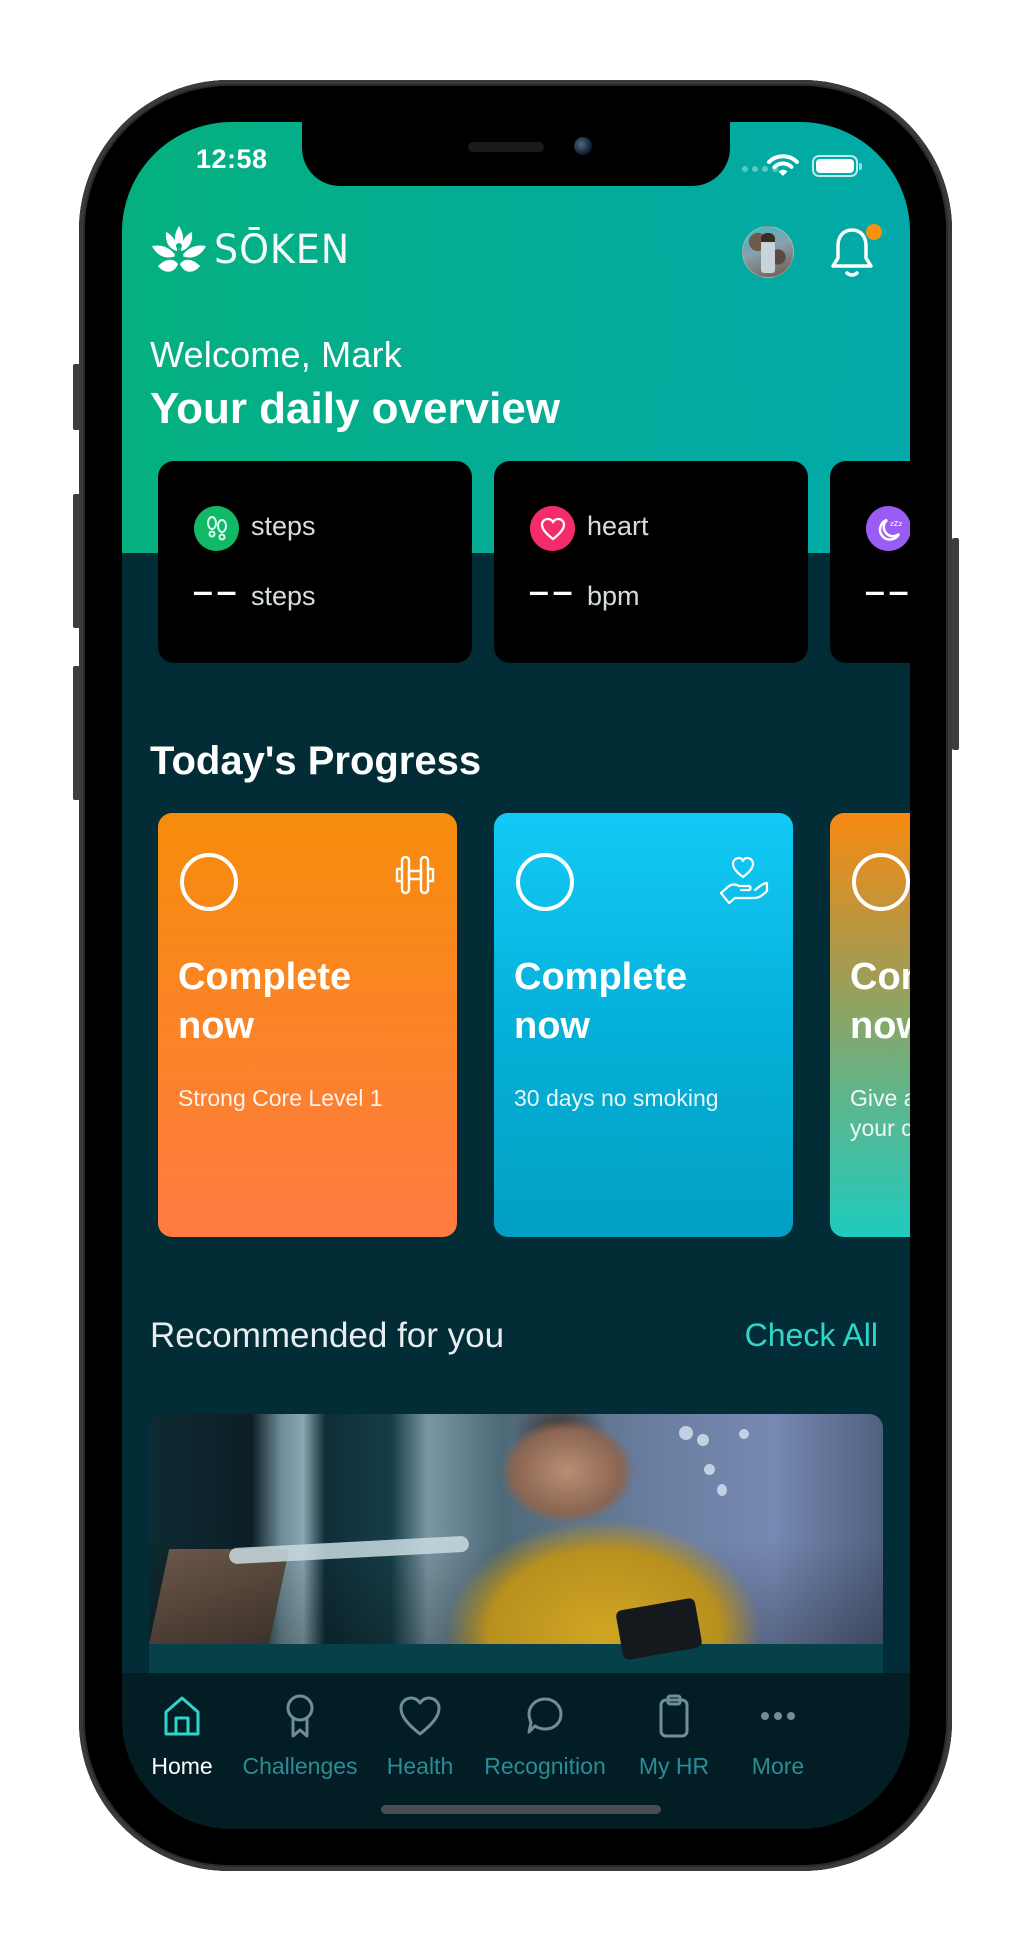  Describe the element at coordinates (768, 252) in the screenshot. I see `profile-avatar` at that location.